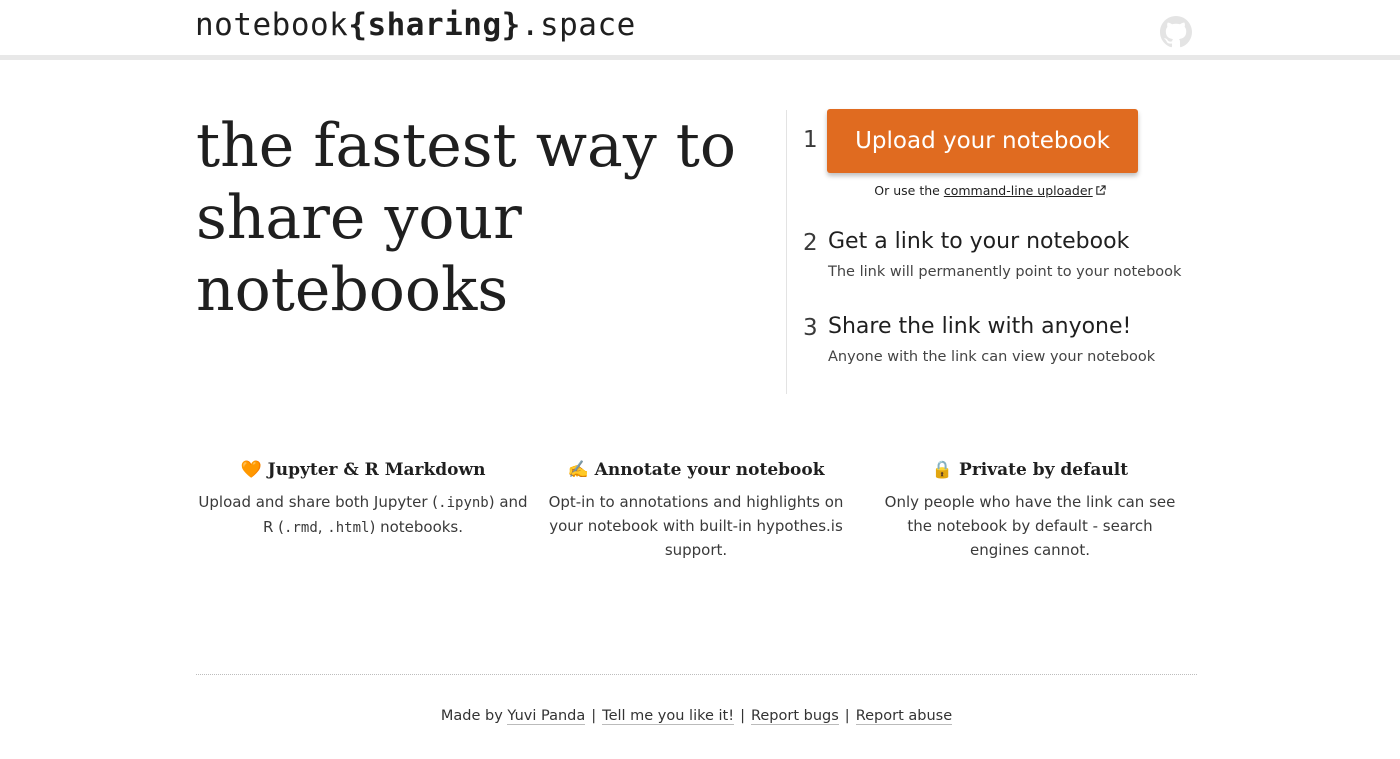  I want to click on command-line-uploader-link: command-line uploader, so click(1018, 190).